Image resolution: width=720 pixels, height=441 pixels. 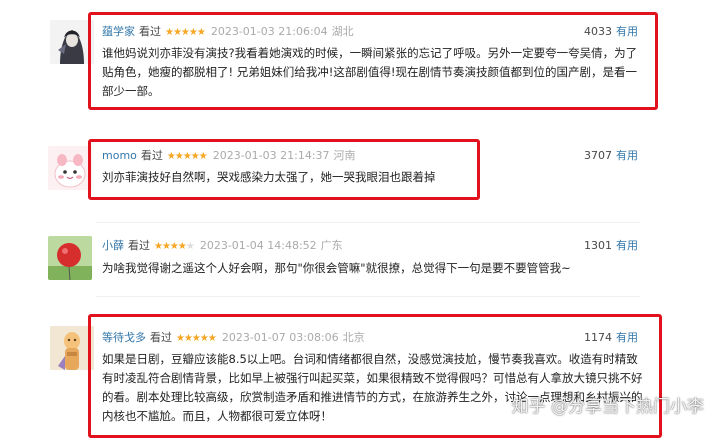 I want to click on vote-area: 1301 有用, so click(x=611, y=246).